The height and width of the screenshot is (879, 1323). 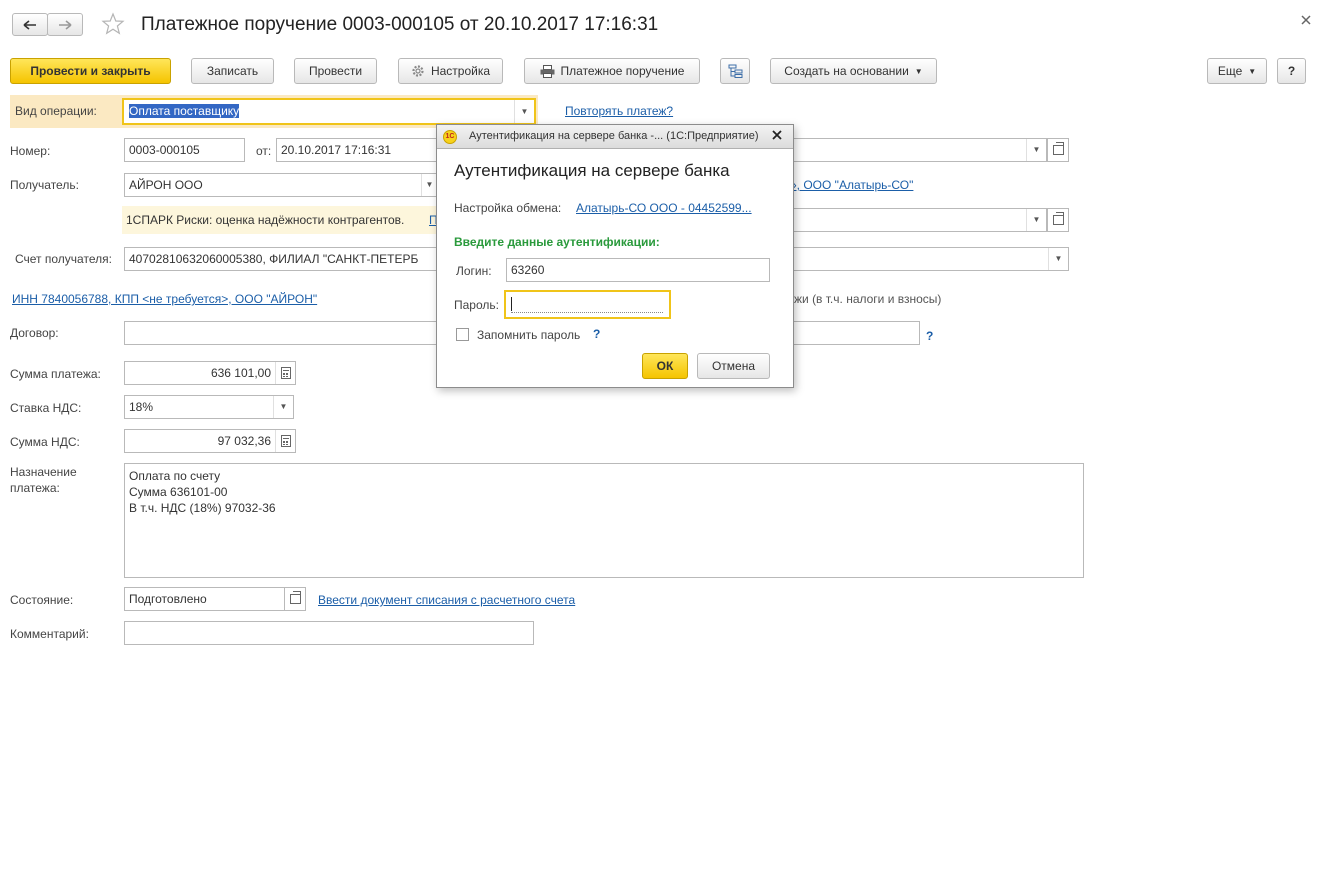 I want to click on back-button, so click(x=30, y=24).